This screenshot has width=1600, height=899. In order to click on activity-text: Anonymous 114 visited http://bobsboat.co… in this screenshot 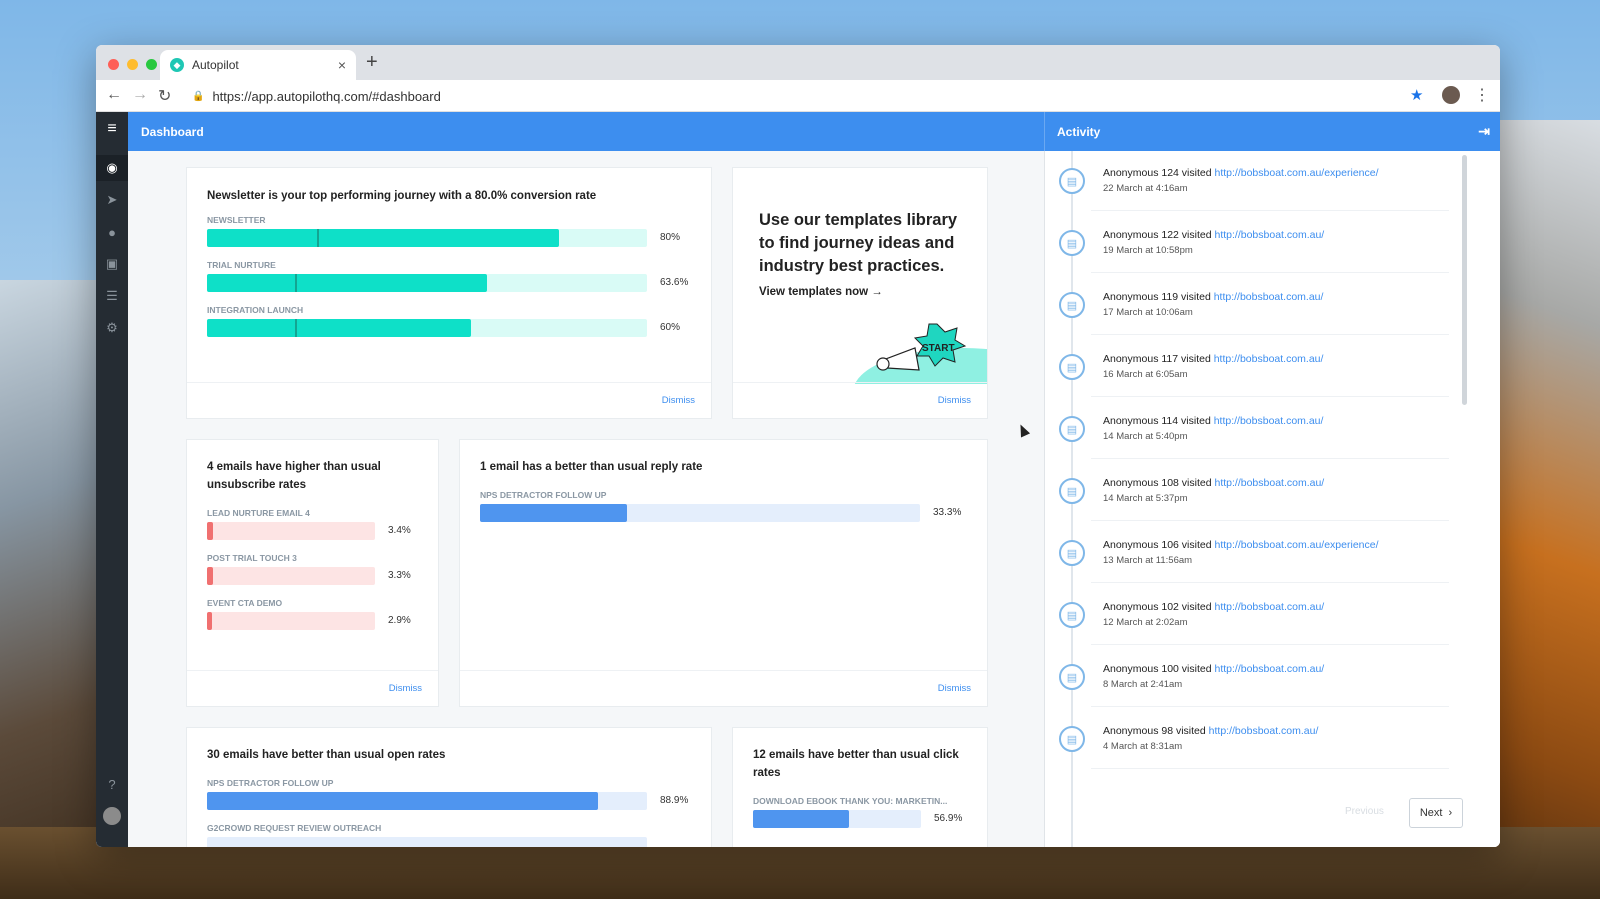, I will do `click(1270, 421)`.